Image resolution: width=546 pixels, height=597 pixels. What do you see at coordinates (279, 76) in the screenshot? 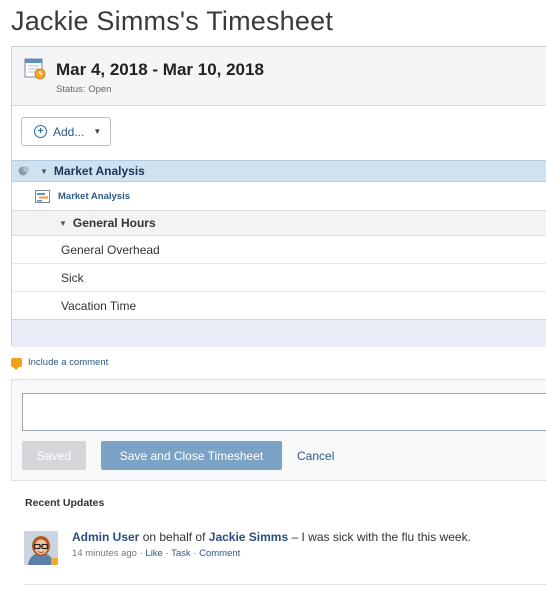
I see `timesheet-header: Mar 4, 2018 - Mar 10, 2018 Status: Open` at bounding box center [279, 76].